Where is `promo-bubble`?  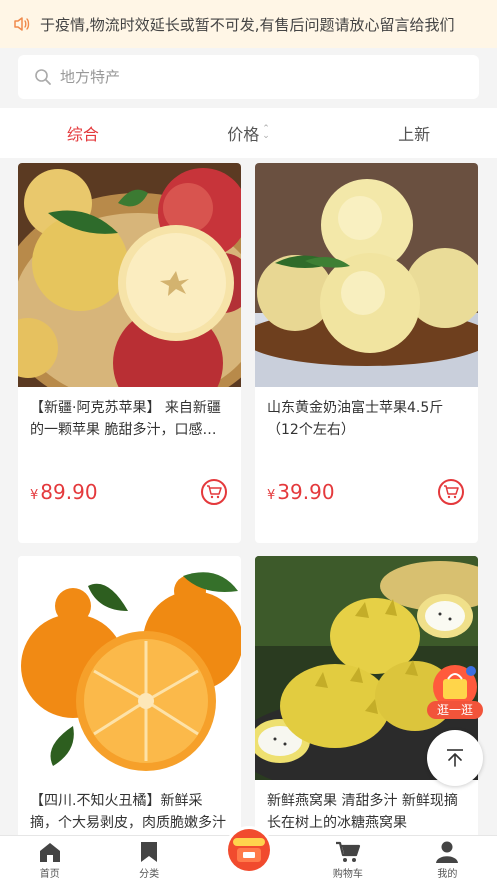 promo-bubble is located at coordinates (248, 851).